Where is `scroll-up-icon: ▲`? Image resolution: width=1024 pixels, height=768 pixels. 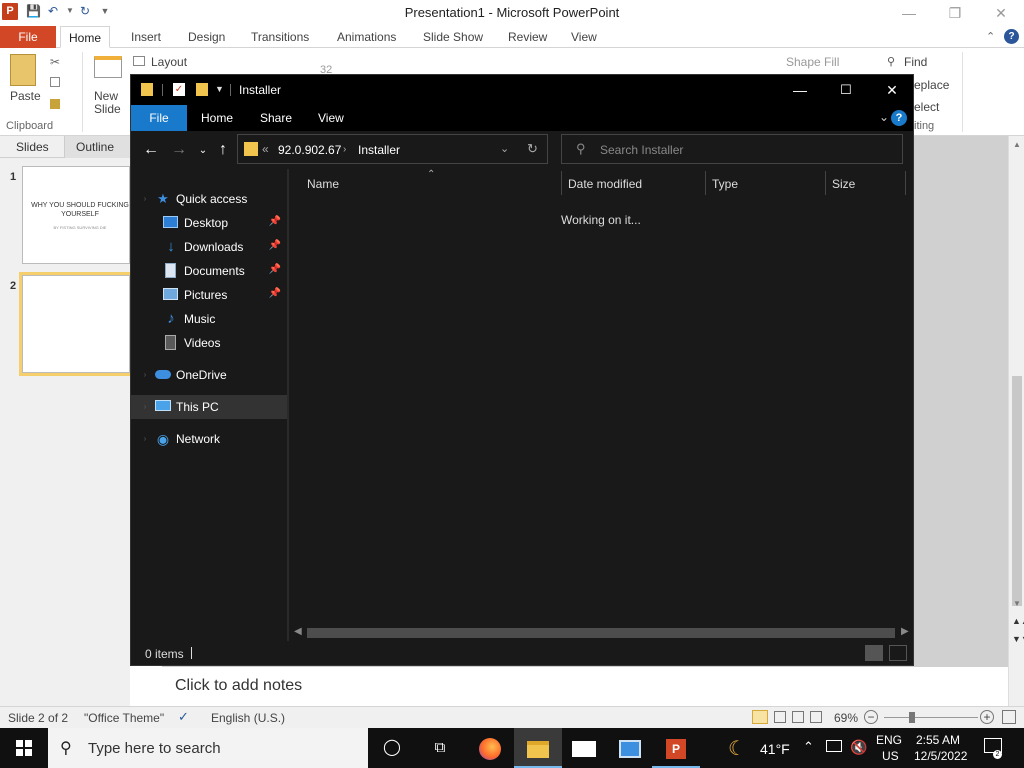 scroll-up-icon: ▲ is located at coordinates (1017, 144).